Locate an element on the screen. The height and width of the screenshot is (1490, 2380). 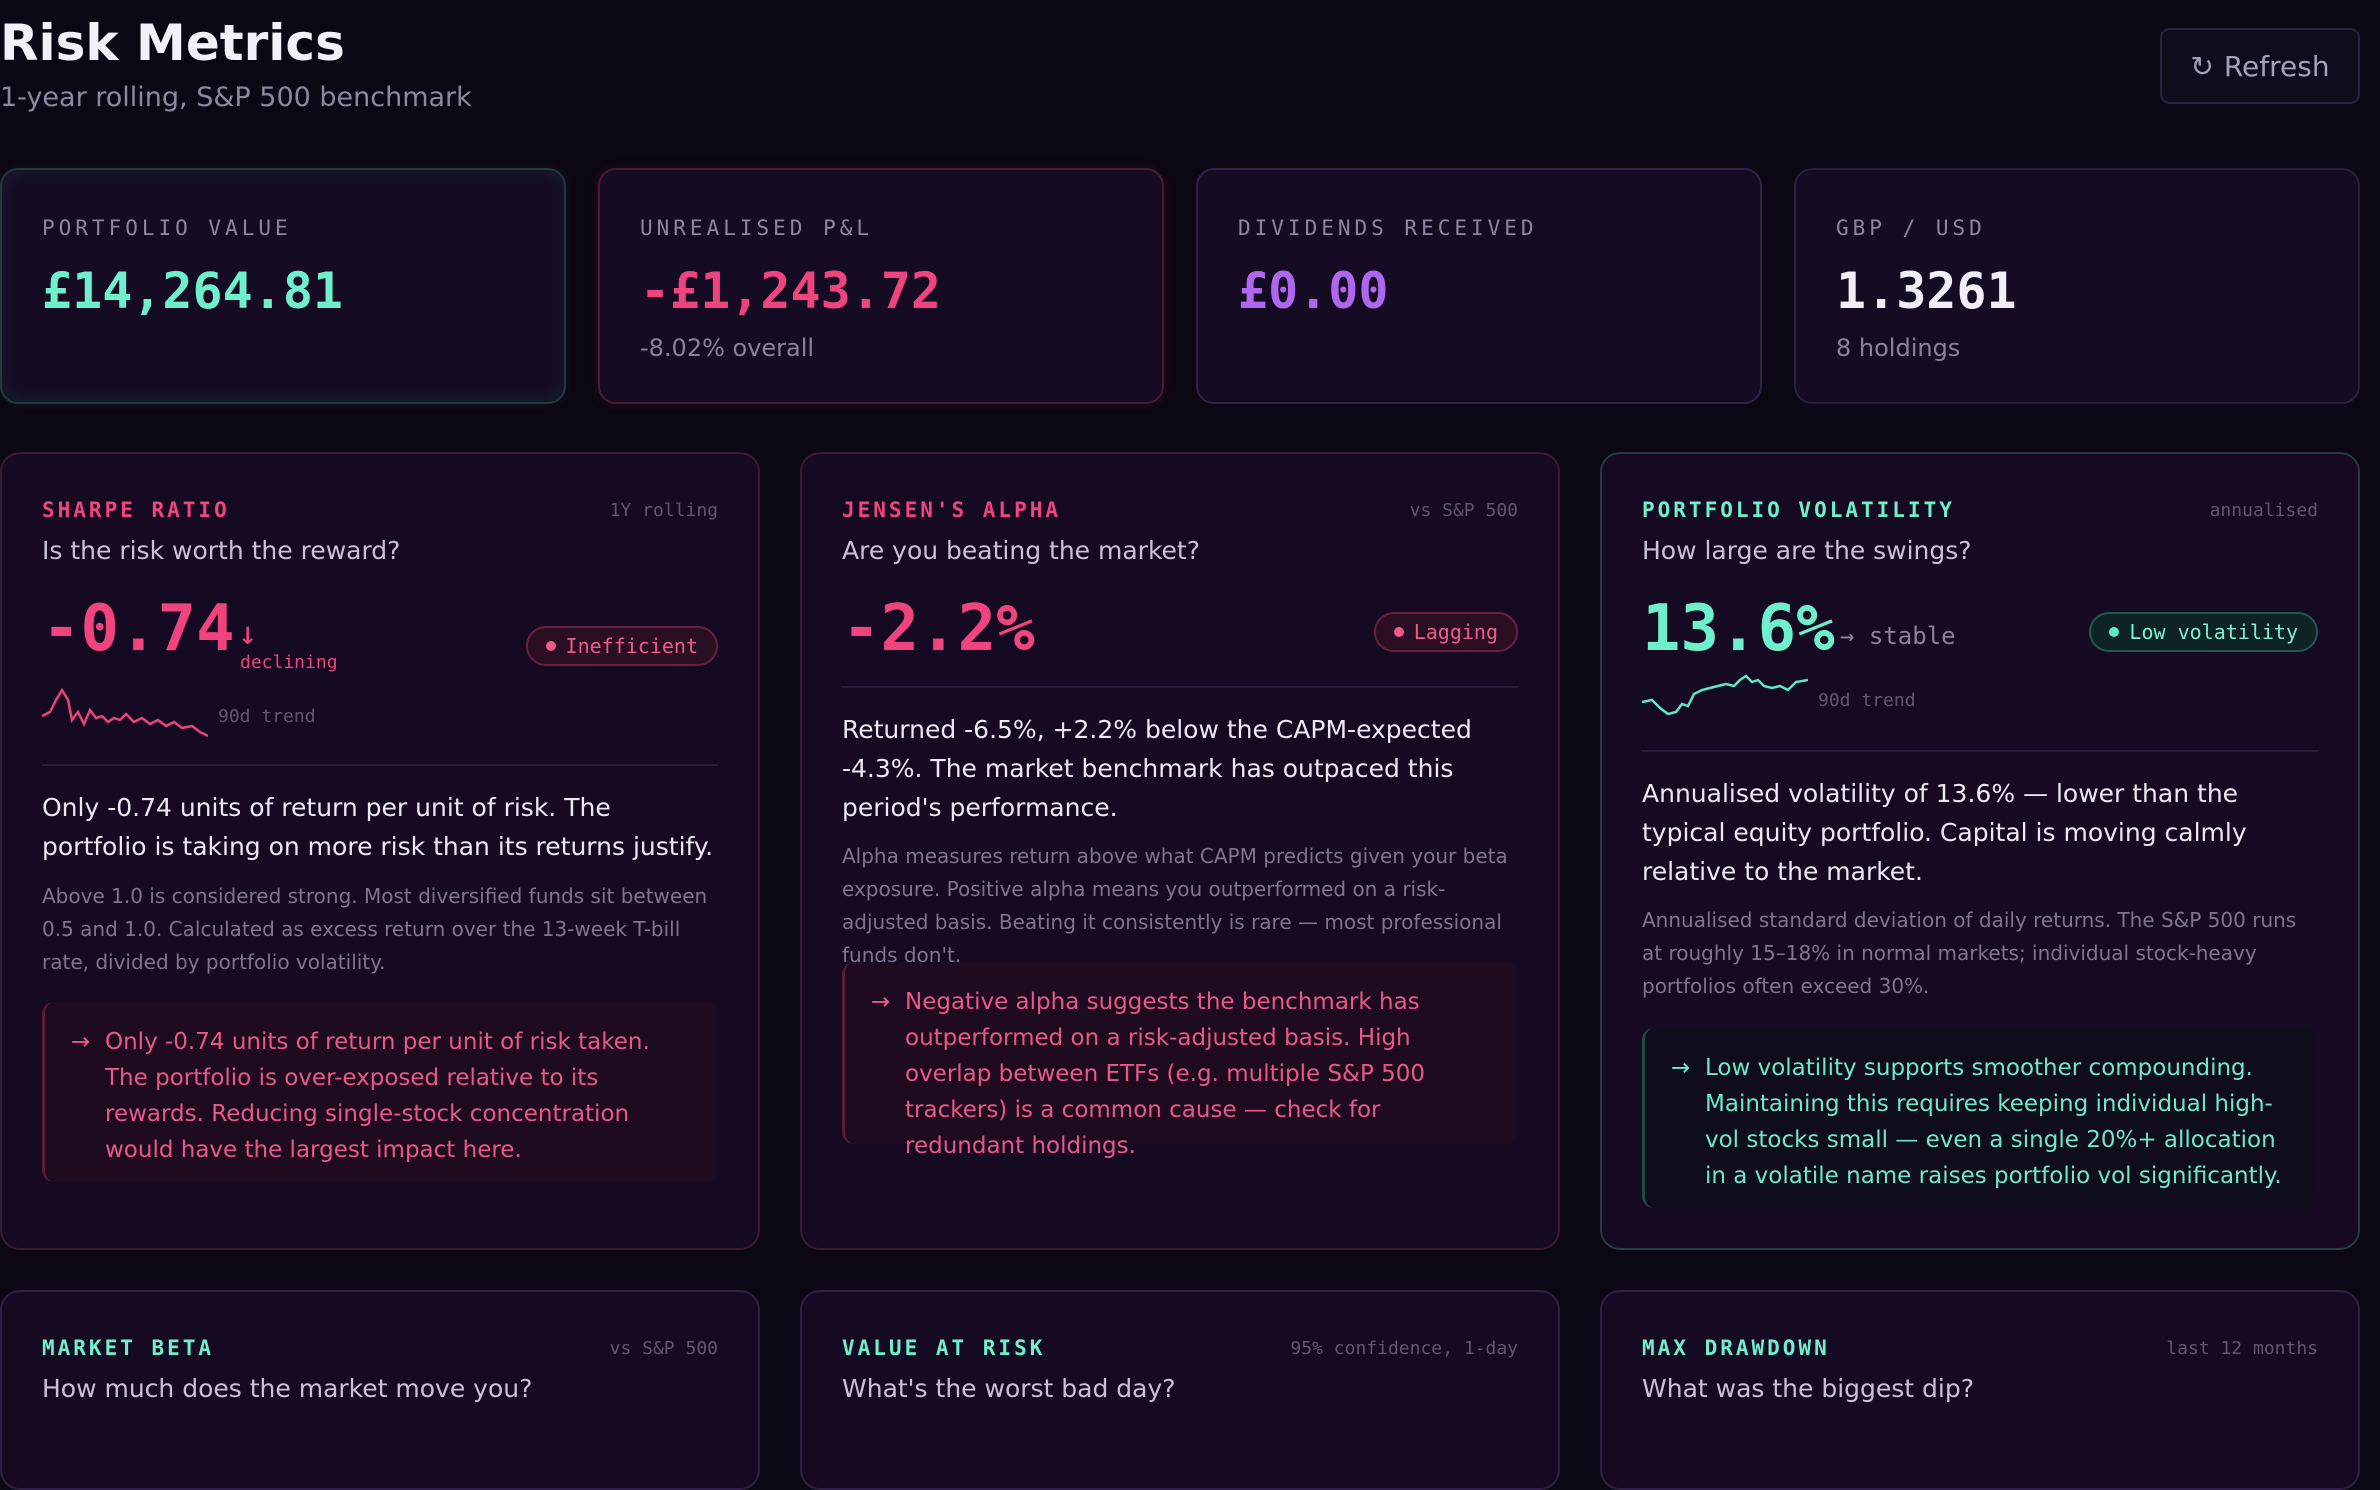
refresh-button: ↻ Refresh is located at coordinates (2260, 66).